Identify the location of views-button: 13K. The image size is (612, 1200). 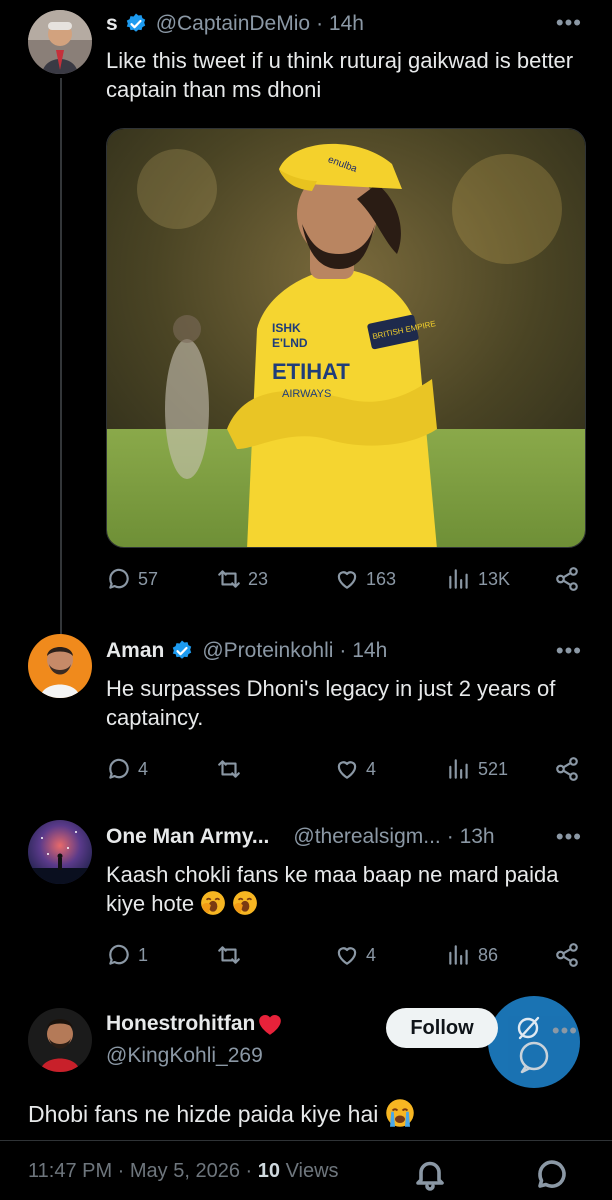
(478, 579).